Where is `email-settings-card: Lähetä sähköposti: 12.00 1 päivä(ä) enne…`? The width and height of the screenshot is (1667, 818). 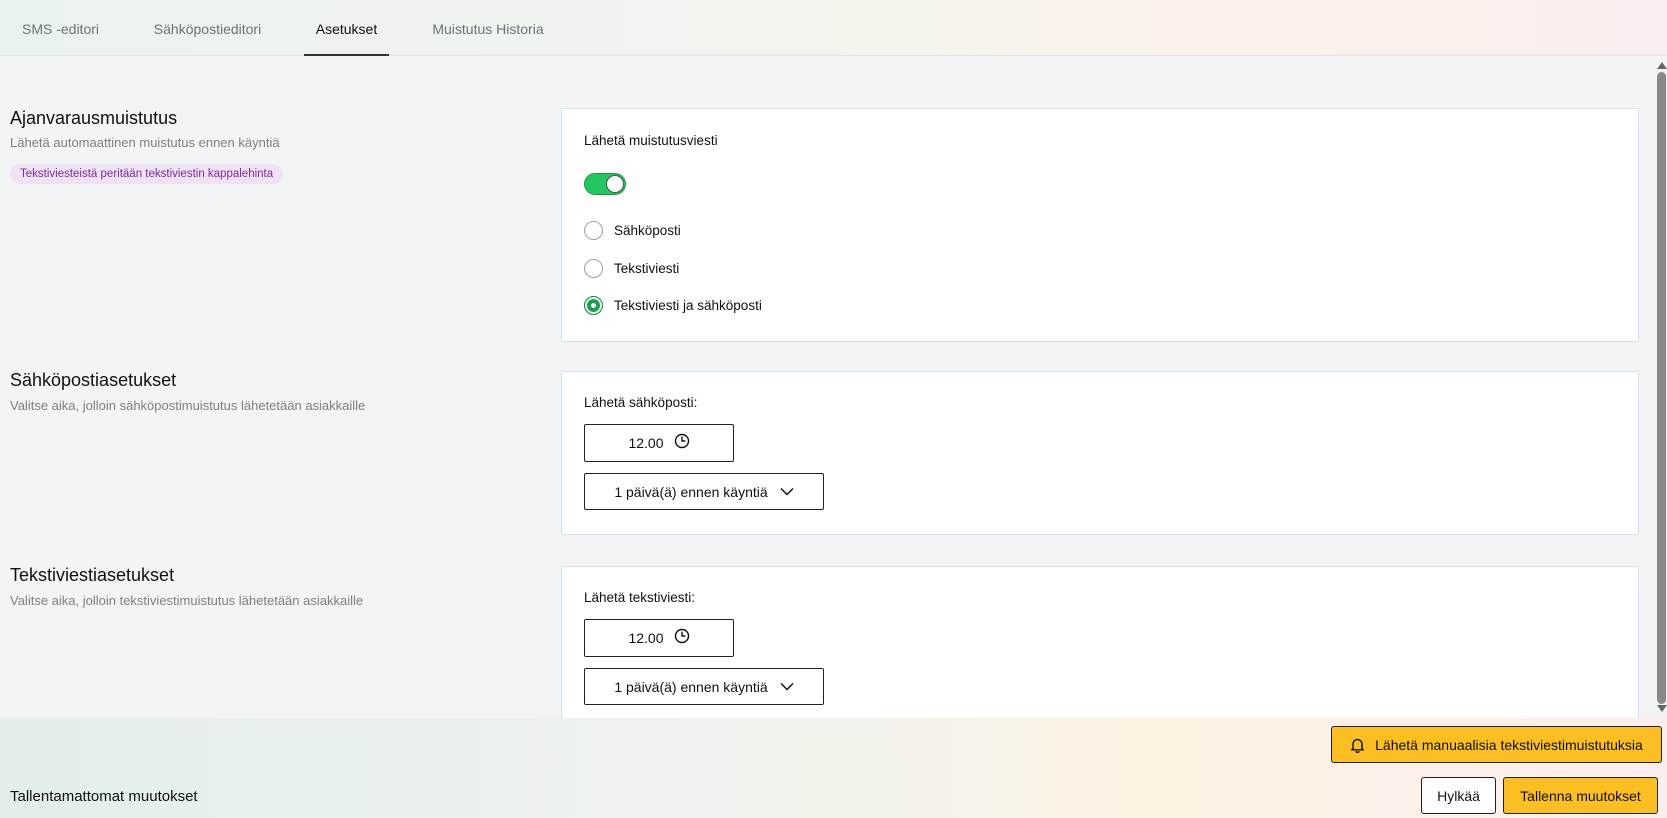 email-settings-card: Lähetä sähköposti: 12.00 1 päivä(ä) enne… is located at coordinates (1100, 453).